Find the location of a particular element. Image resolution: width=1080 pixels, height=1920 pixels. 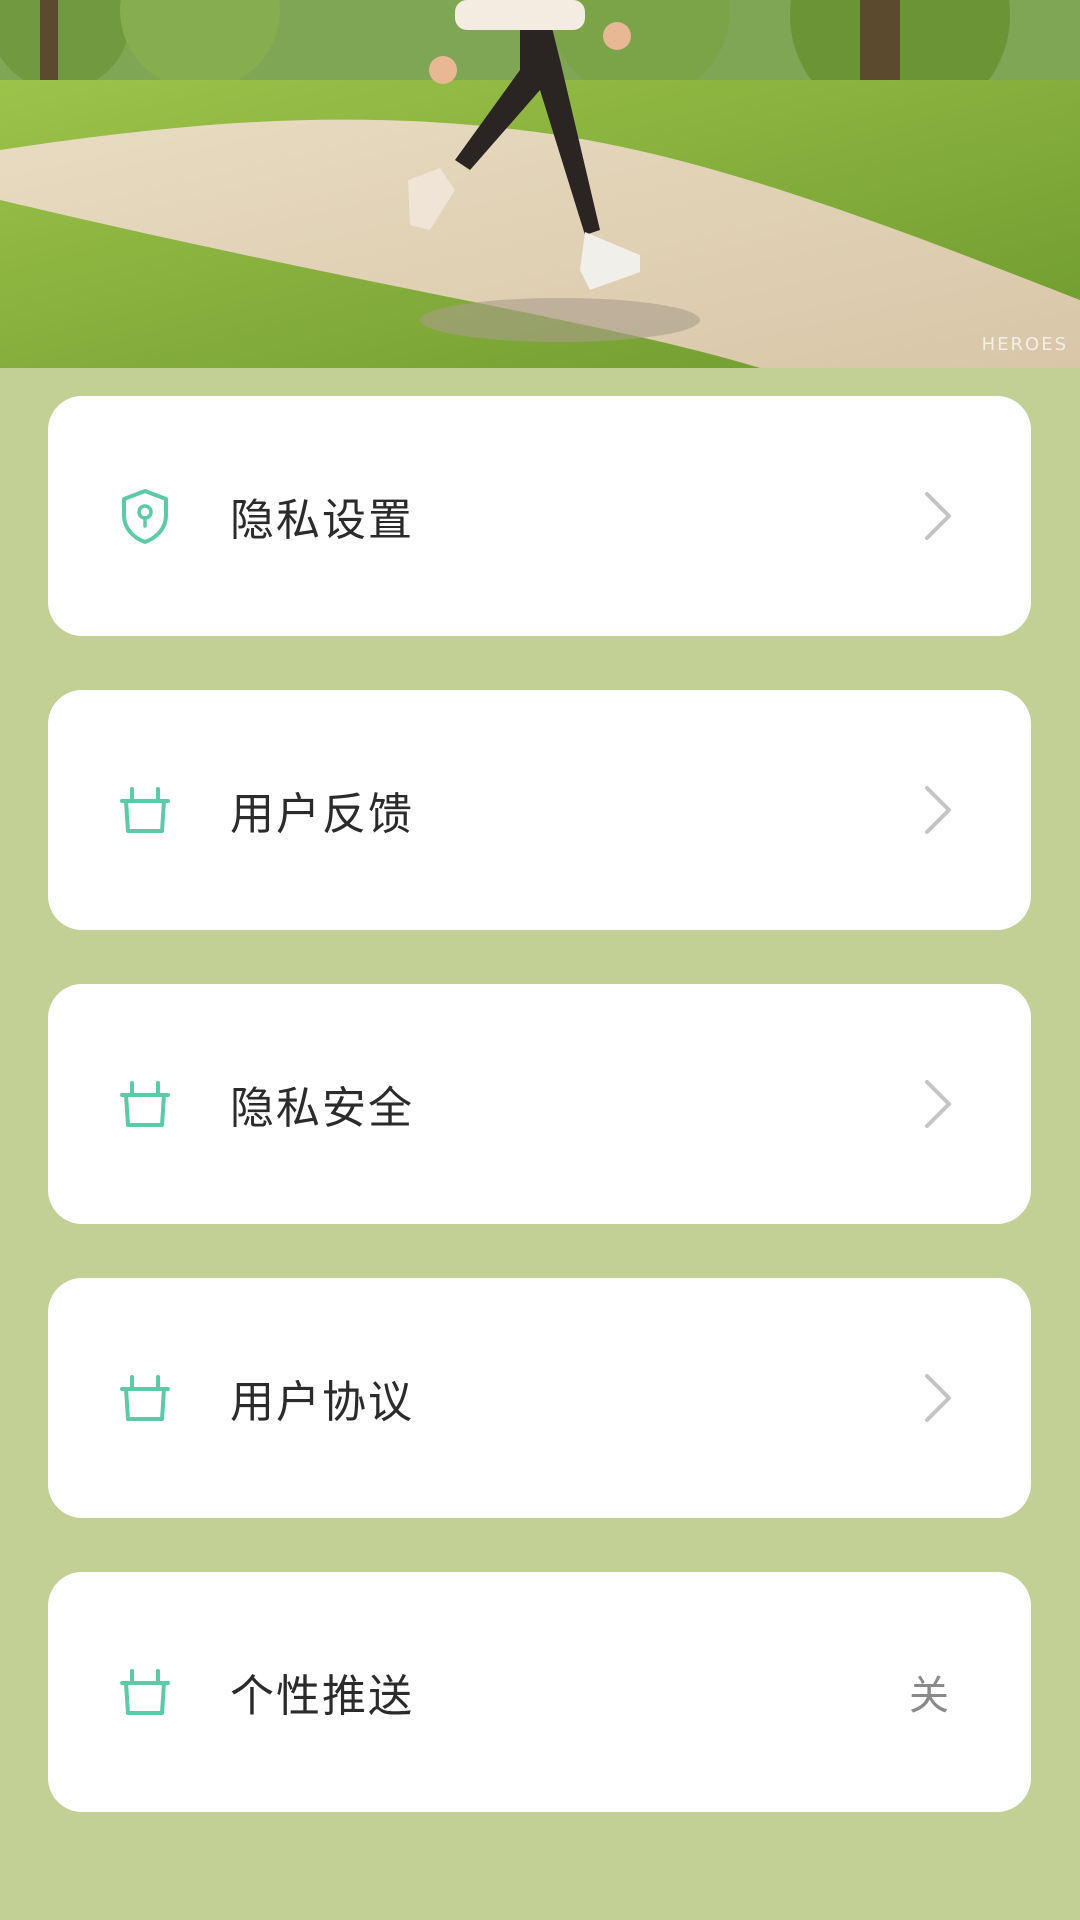

menu-item-user-feedback: 用户反馈 is located at coordinates (539, 810).